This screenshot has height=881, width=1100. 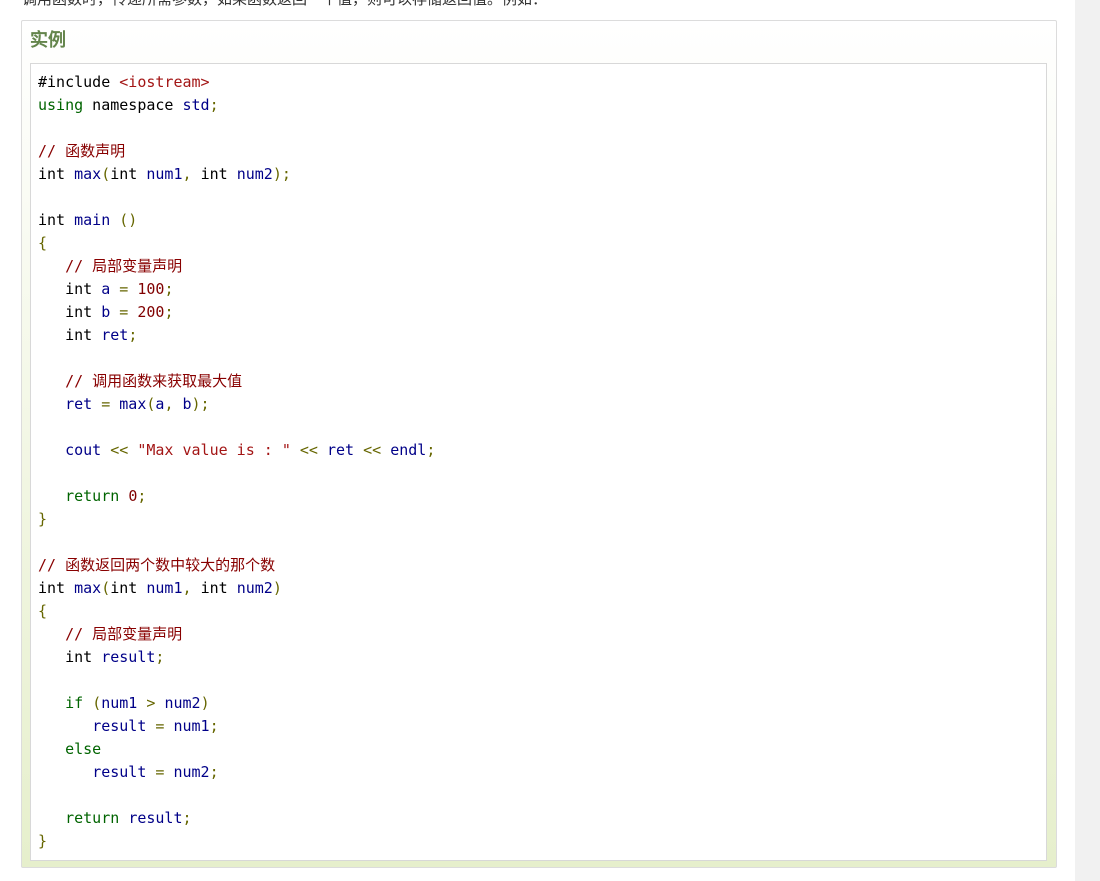 I want to click on code-token-keyword: if, so click(x=74, y=703).